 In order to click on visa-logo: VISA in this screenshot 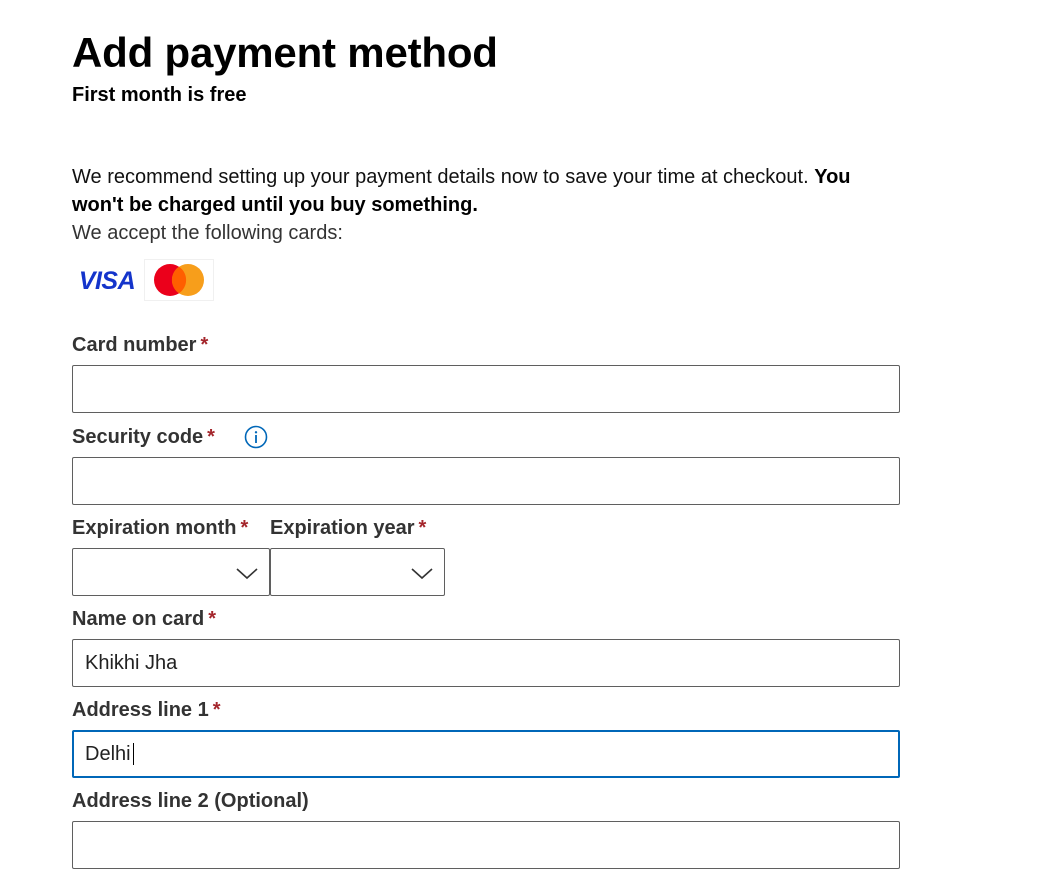, I will do `click(107, 280)`.